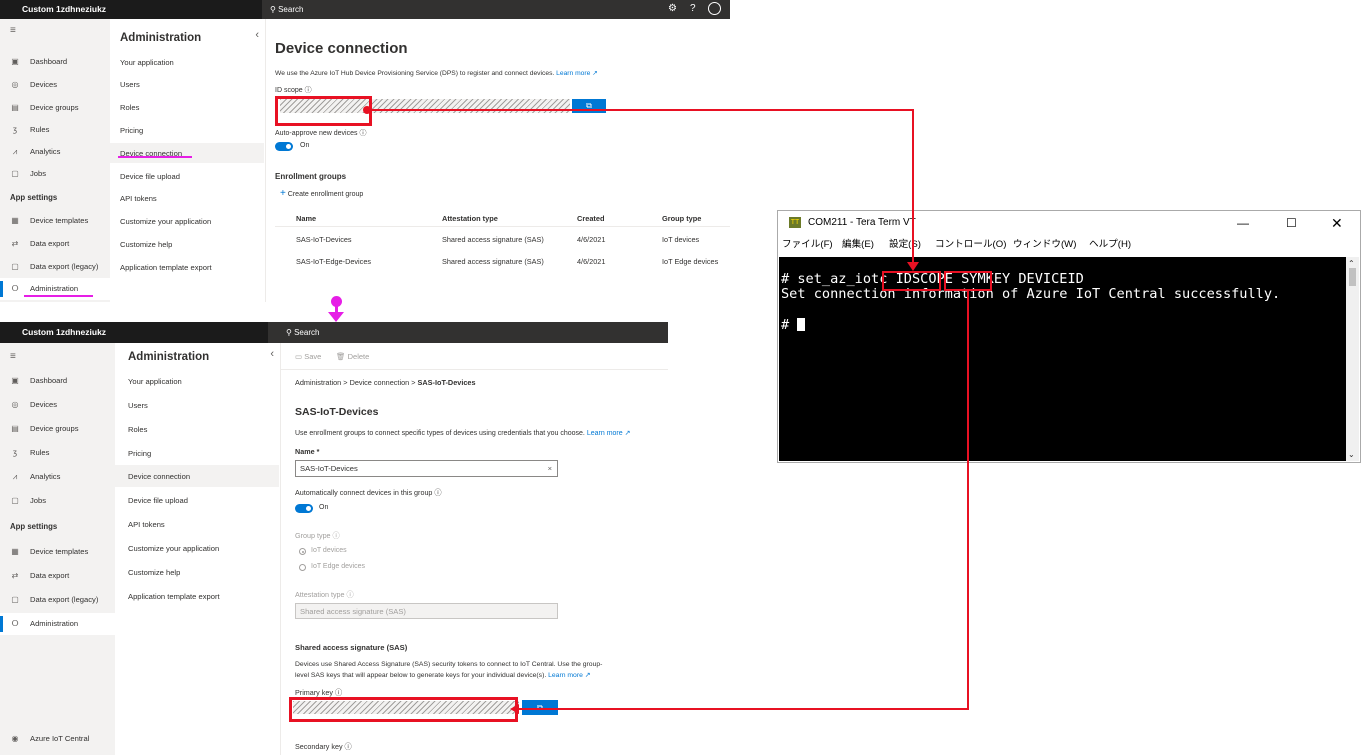 The image size is (1363, 755). Describe the element at coordinates (1351, 263) in the screenshot. I see `scroll-up-icon: ⌃` at that location.